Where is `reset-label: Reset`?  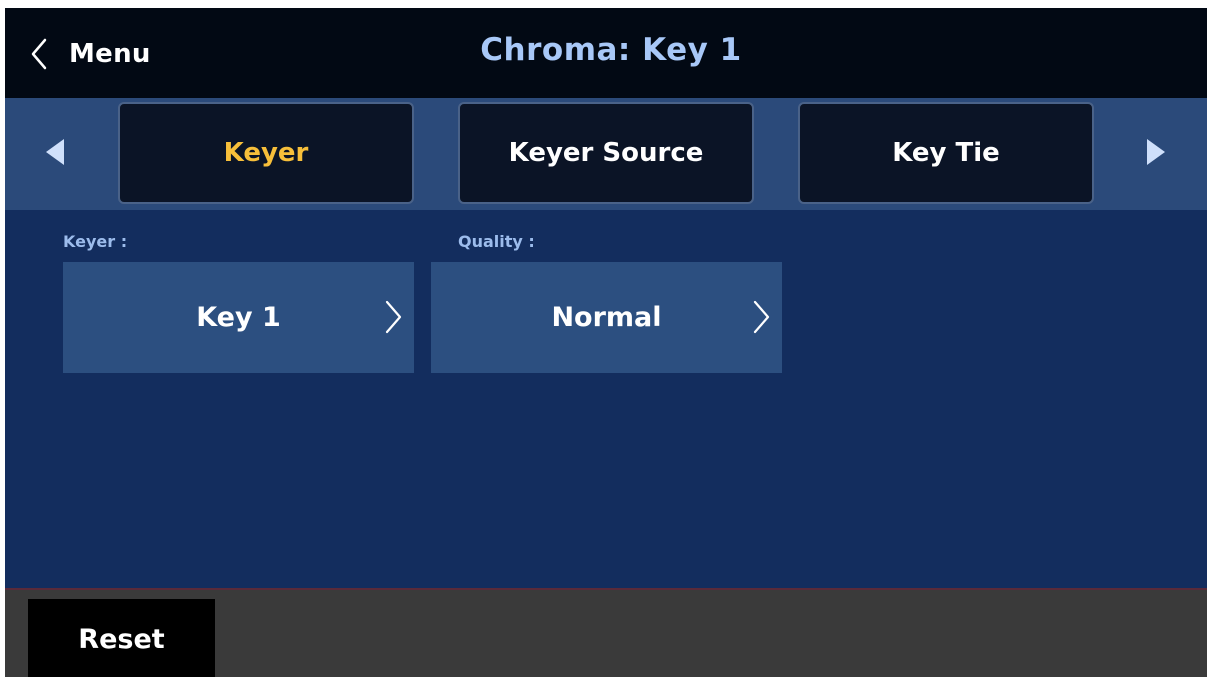 reset-label: Reset is located at coordinates (121, 639).